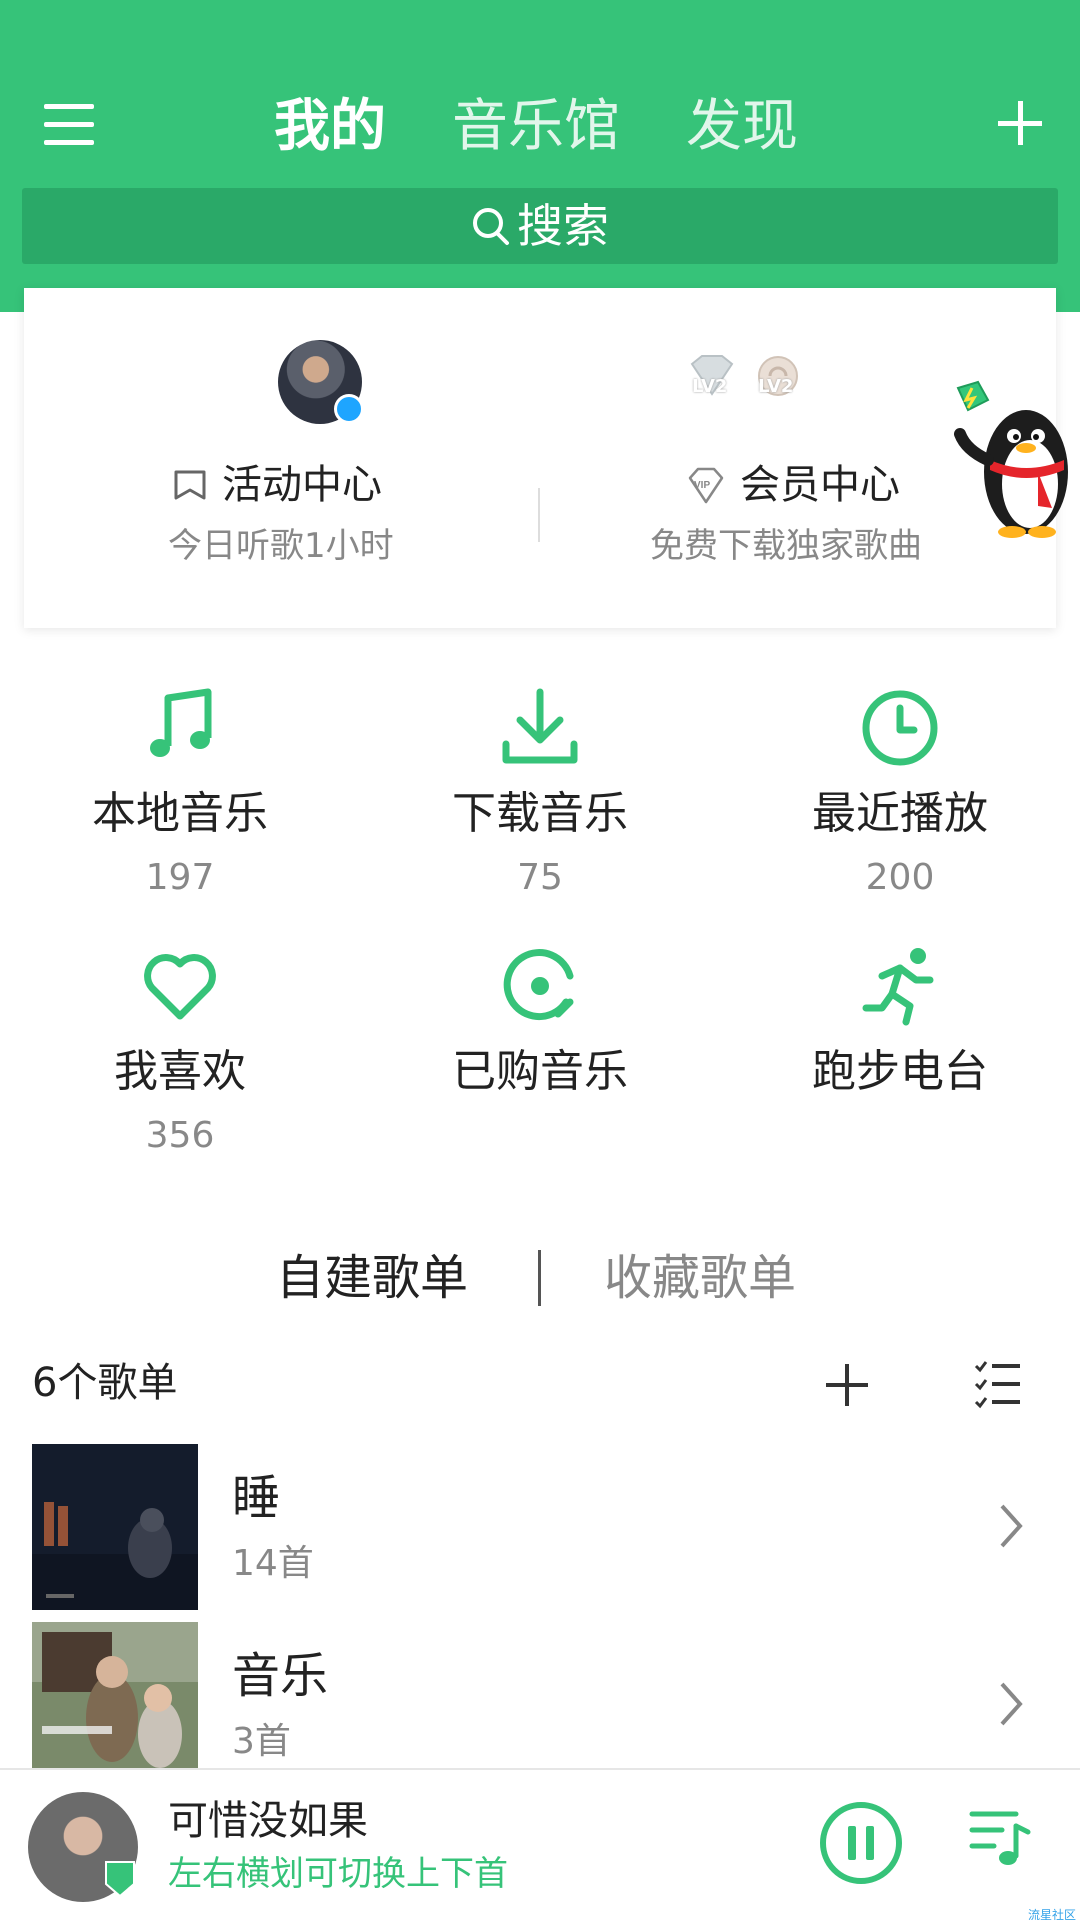 The height and width of the screenshot is (1920, 1080). Describe the element at coordinates (540, 726) in the screenshot. I see `download-icon` at that location.